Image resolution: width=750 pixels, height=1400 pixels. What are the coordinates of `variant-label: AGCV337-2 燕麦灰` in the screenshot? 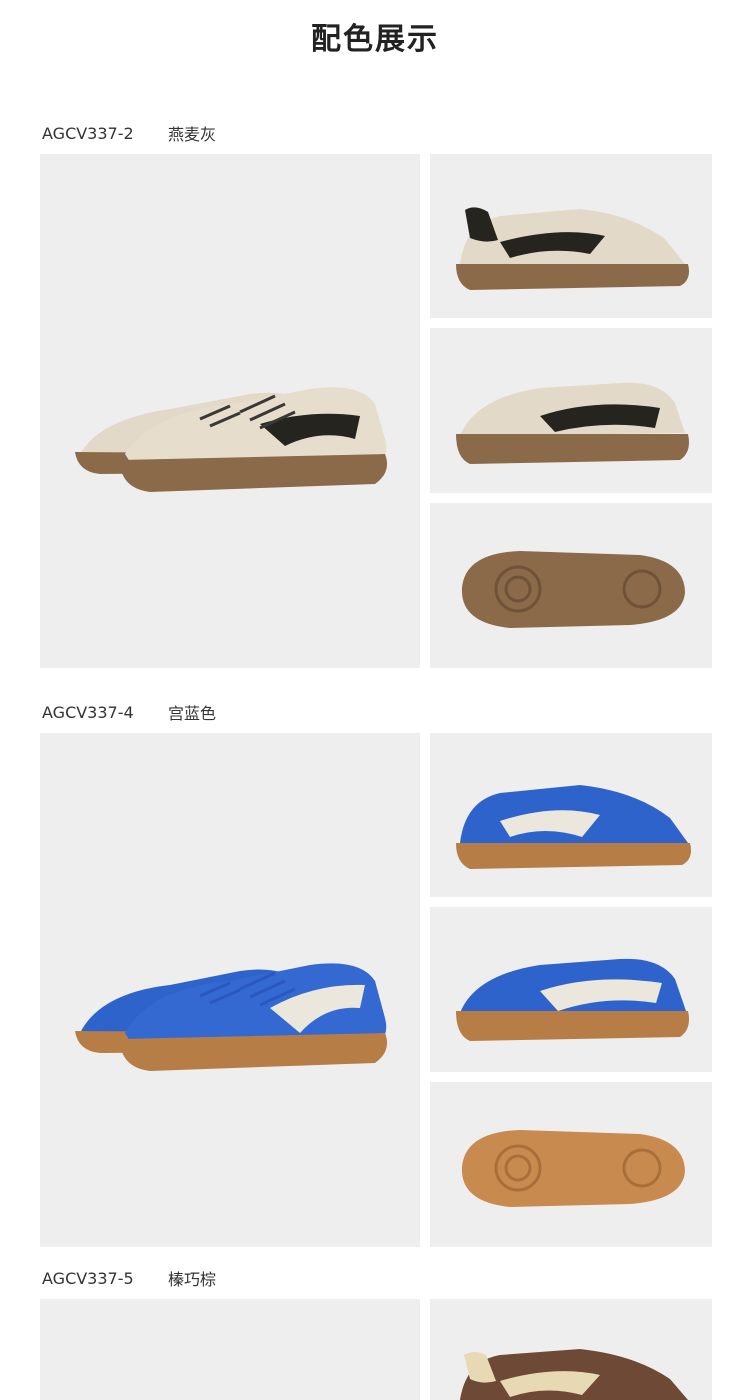 It's located at (129, 133).